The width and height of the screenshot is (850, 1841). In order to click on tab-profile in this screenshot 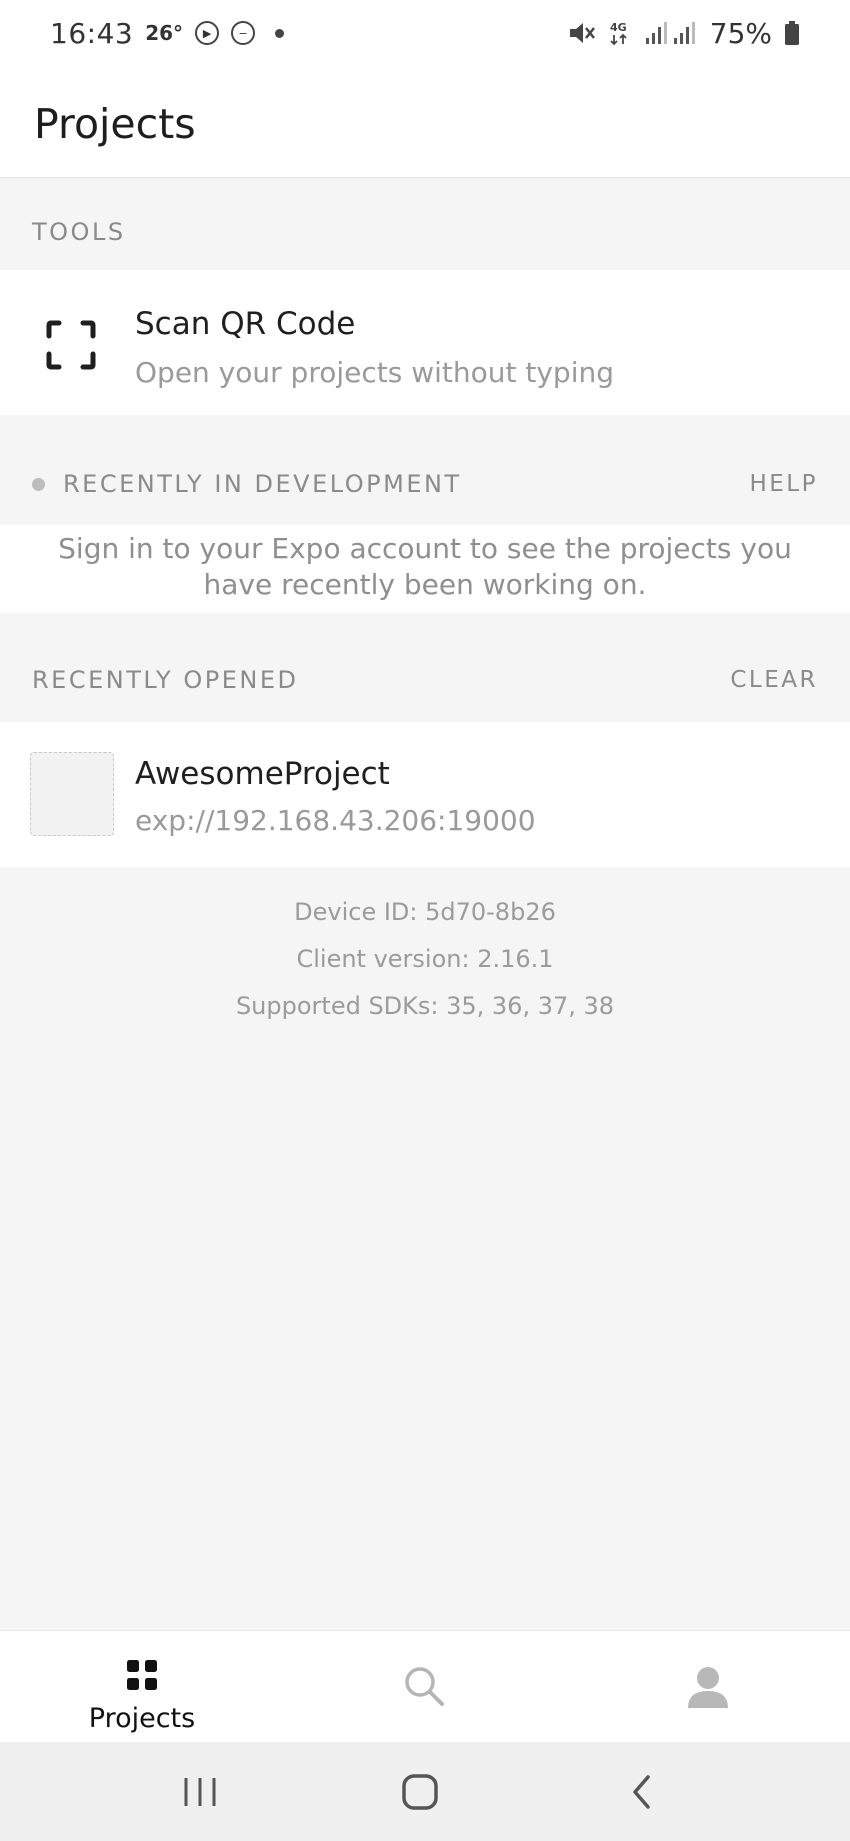, I will do `click(708, 1687)`.